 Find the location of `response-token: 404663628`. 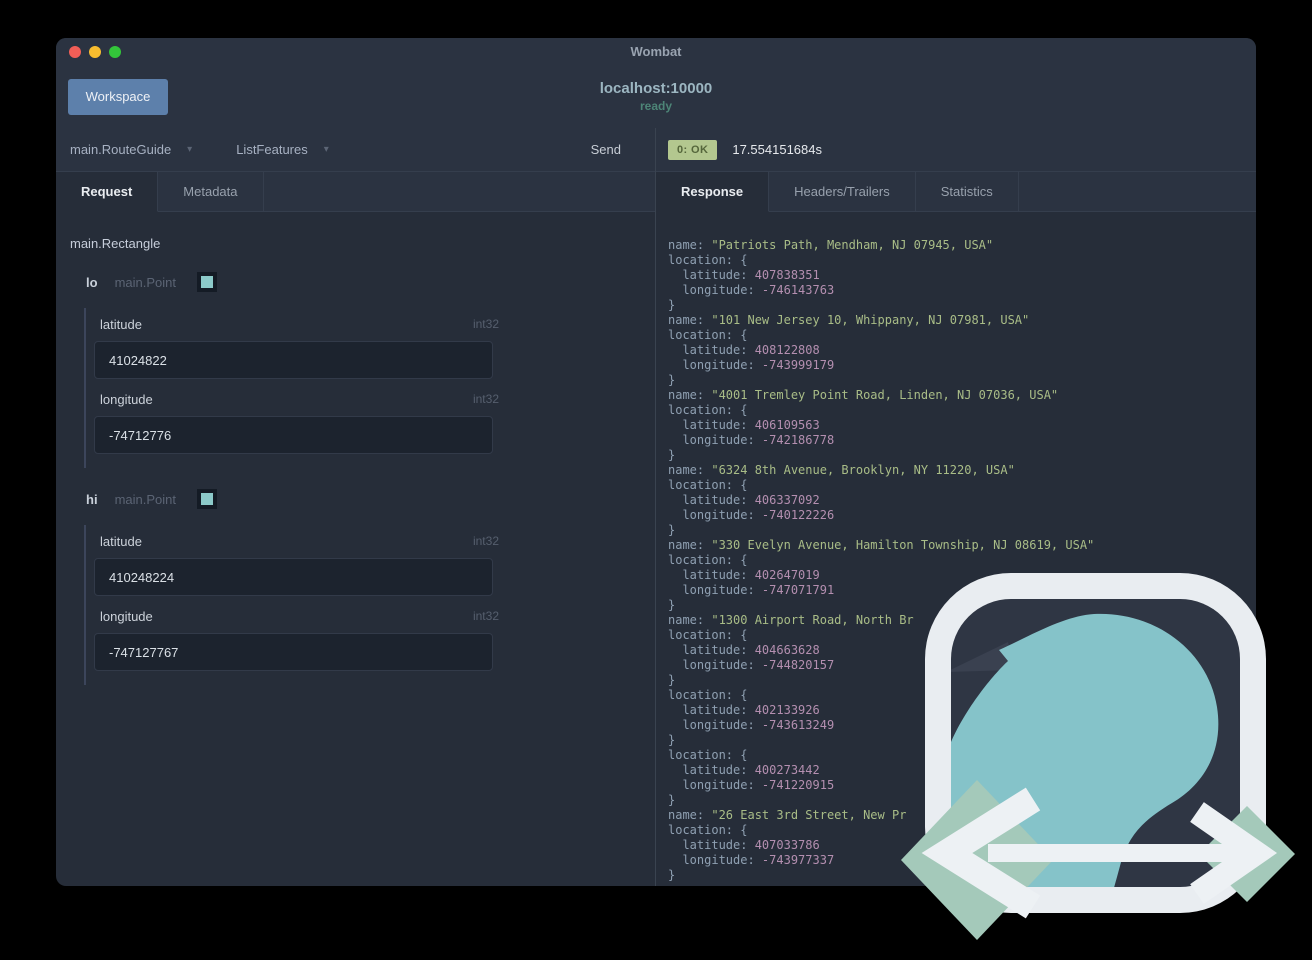

response-token: 404663628 is located at coordinates (787, 650).